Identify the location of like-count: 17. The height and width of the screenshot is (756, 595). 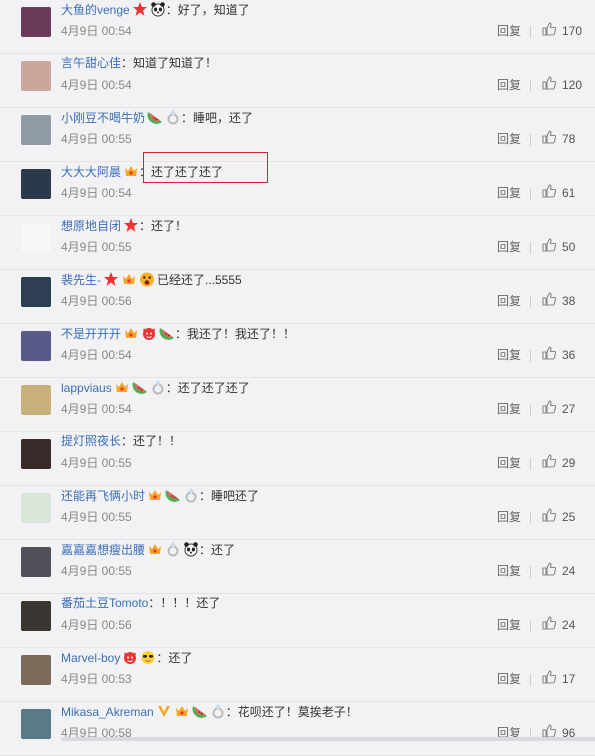
(569, 679).